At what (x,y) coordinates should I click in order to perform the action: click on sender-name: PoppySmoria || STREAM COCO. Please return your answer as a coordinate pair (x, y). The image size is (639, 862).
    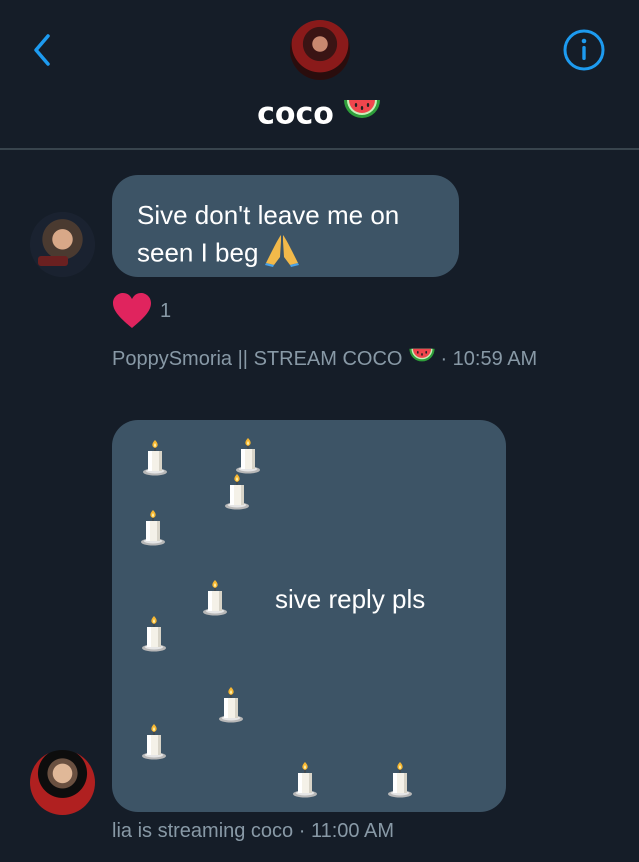
    Looking at the image, I should click on (257, 358).